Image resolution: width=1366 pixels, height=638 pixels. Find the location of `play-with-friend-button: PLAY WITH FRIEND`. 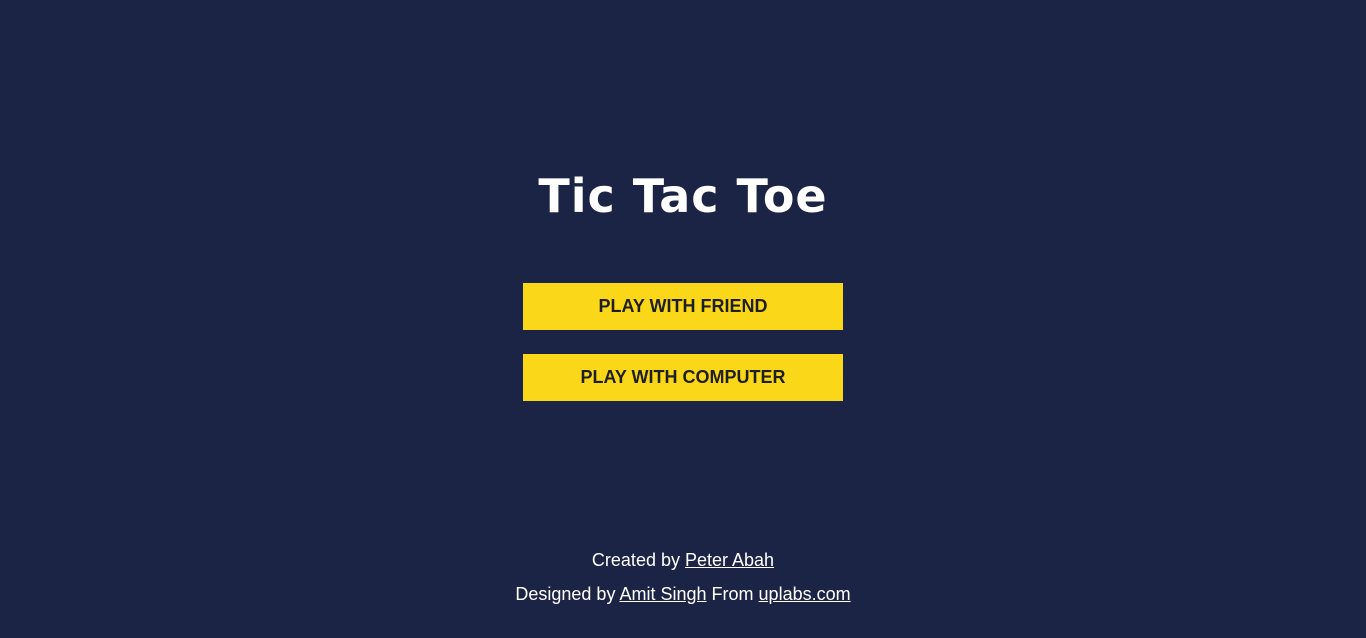

play-with-friend-button: PLAY WITH FRIEND is located at coordinates (683, 306).